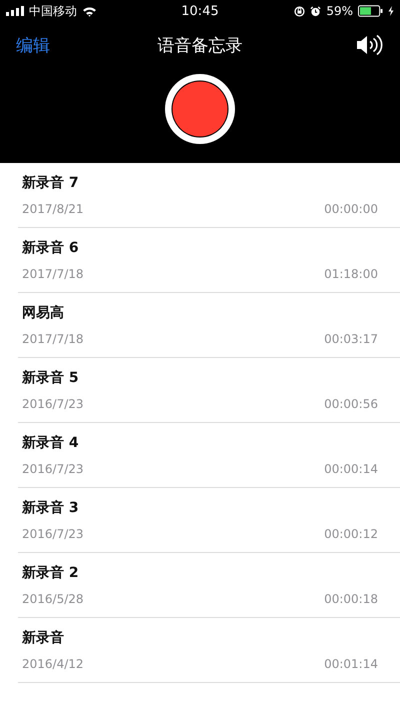 This screenshot has height=711, width=400. I want to click on recording-duration: 00:00:14, so click(351, 469).